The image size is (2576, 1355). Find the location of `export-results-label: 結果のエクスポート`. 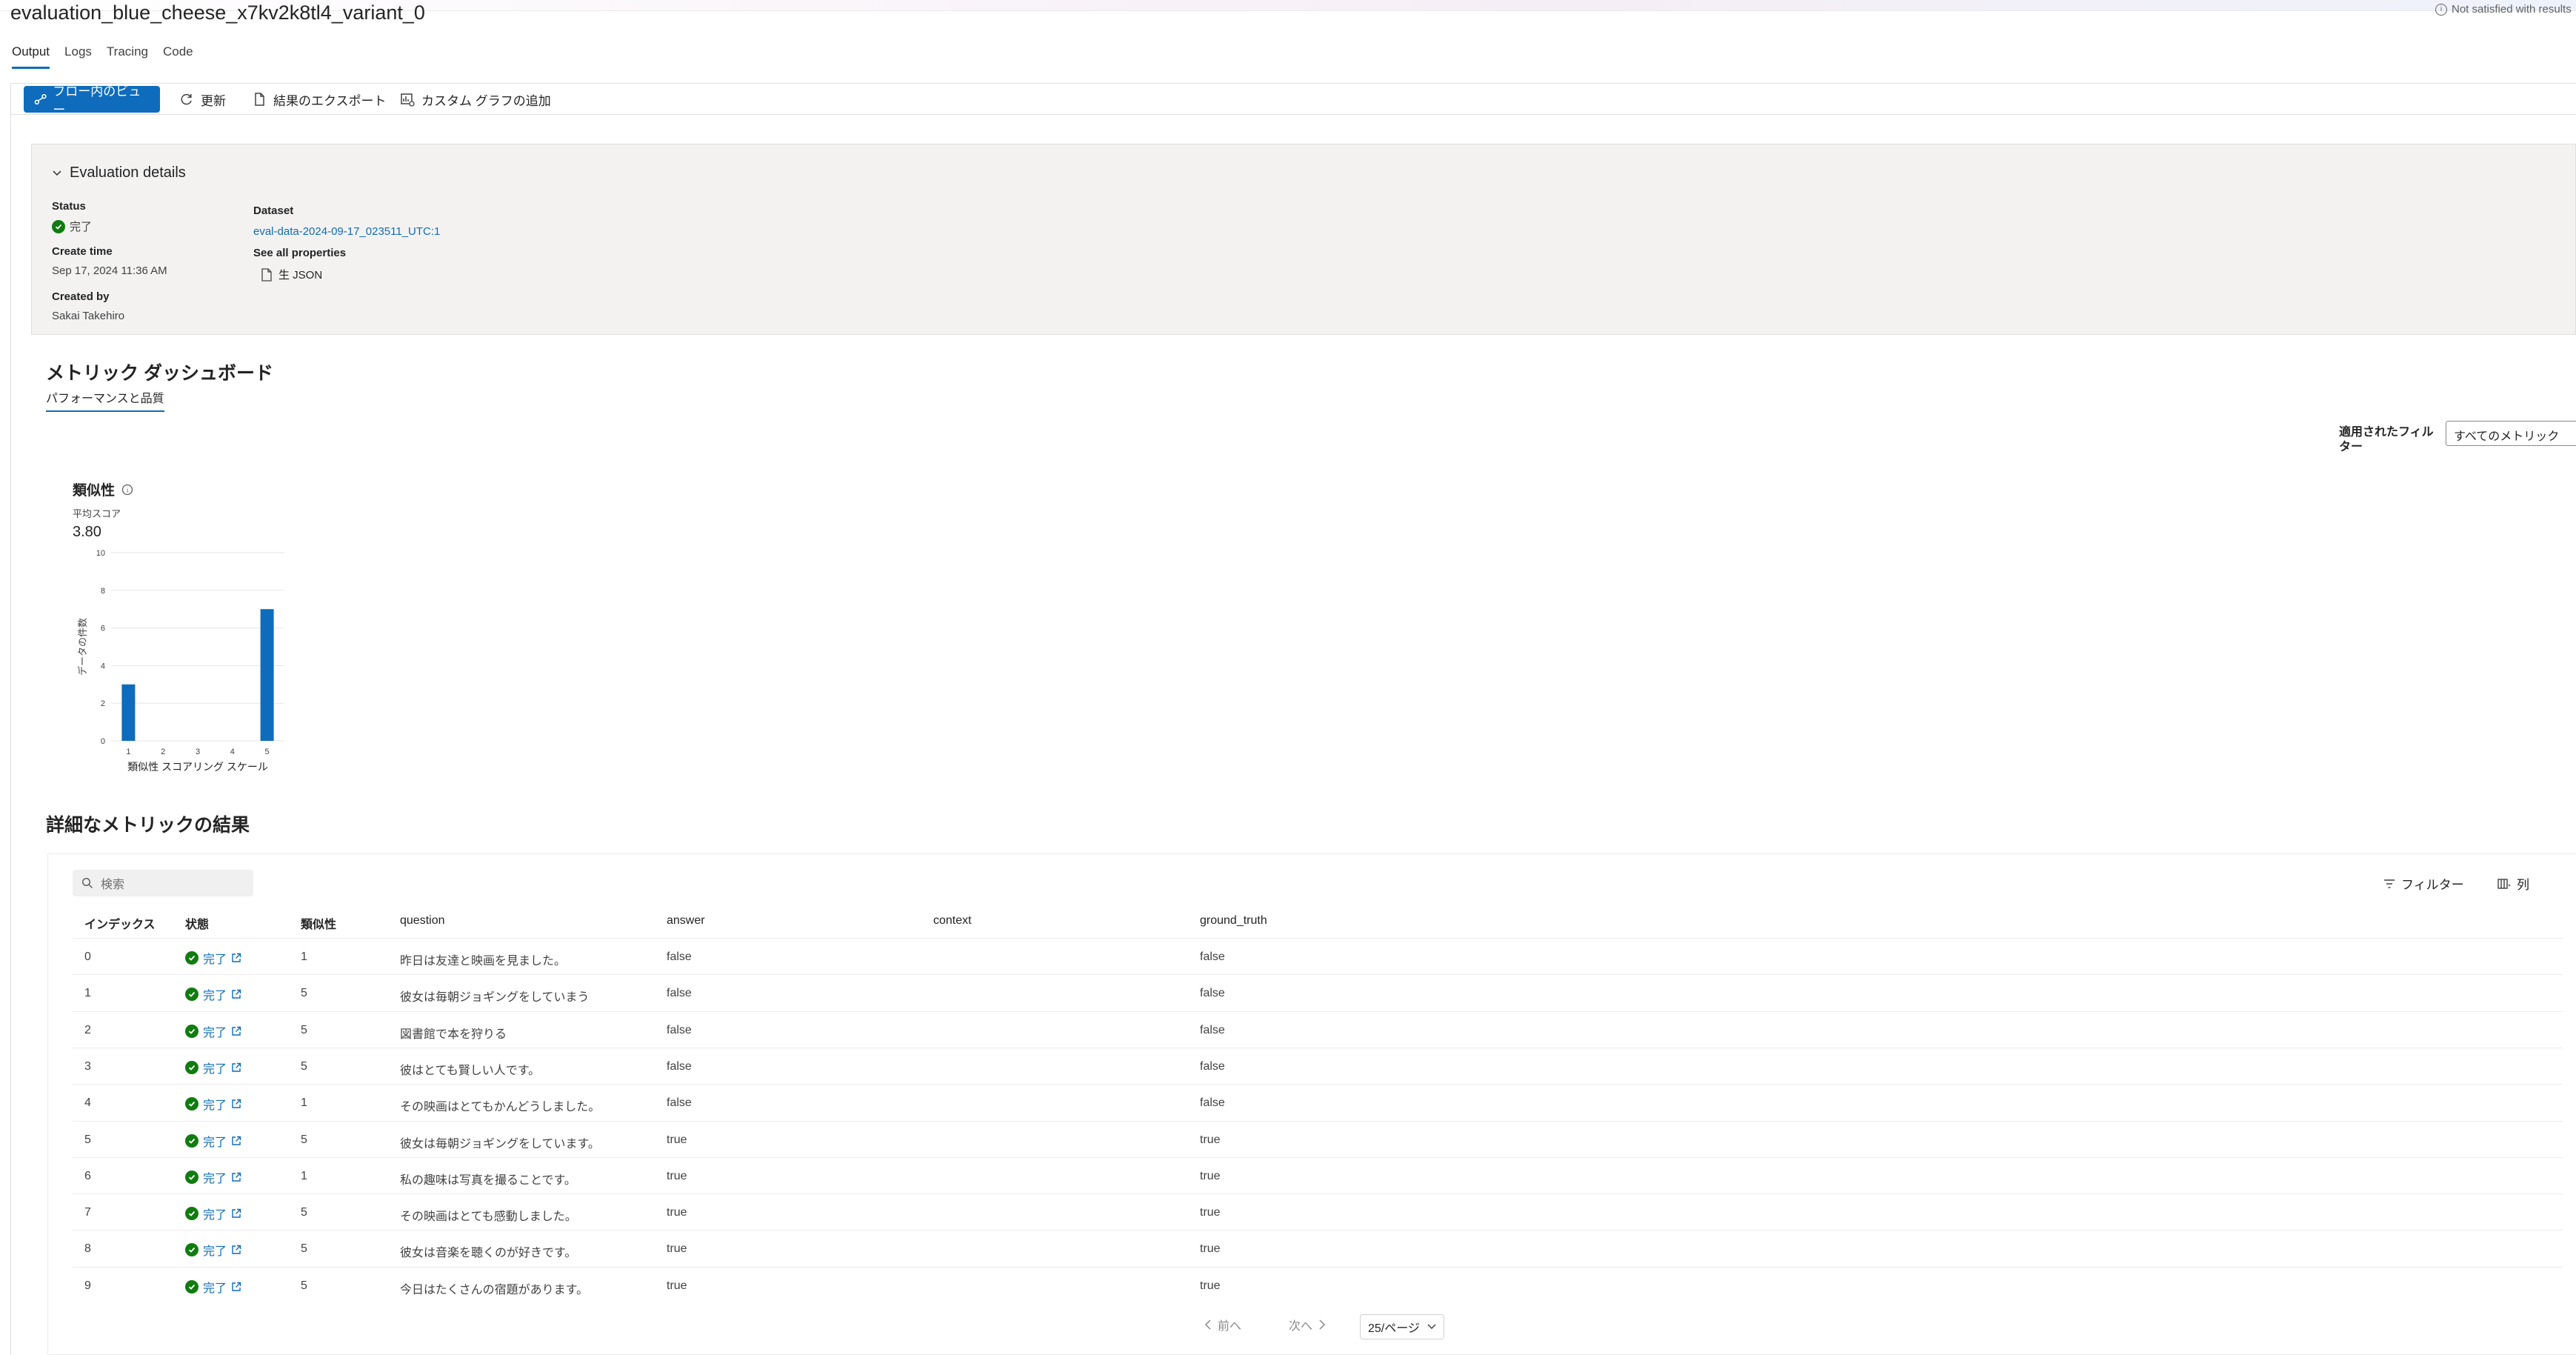

export-results-label: 結果のエクスポート is located at coordinates (330, 100).